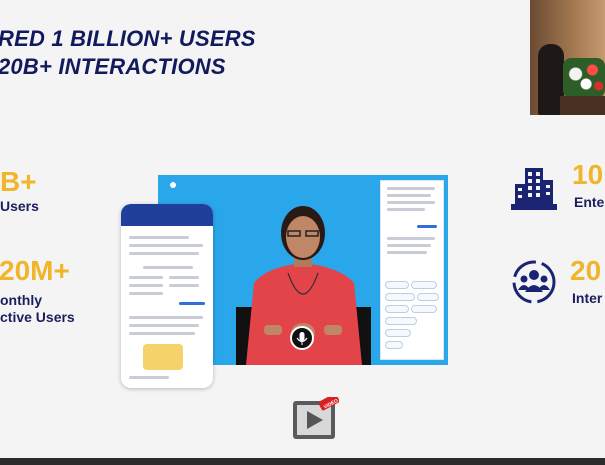 This screenshot has height=465, width=605. Describe the element at coordinates (37, 317) in the screenshot. I see `monthly-active-users-label-line-2: ctive Users` at that location.